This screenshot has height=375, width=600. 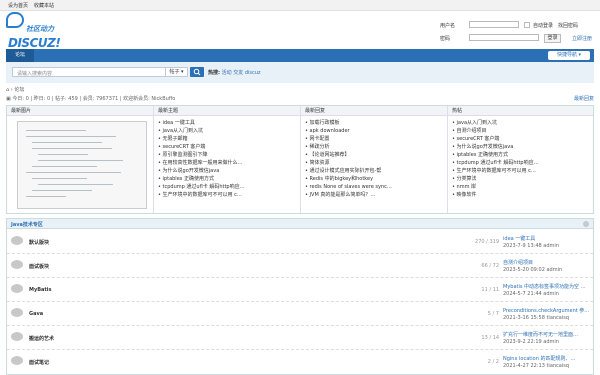 I want to click on logo-bubble-icon, so click(x=15, y=20).